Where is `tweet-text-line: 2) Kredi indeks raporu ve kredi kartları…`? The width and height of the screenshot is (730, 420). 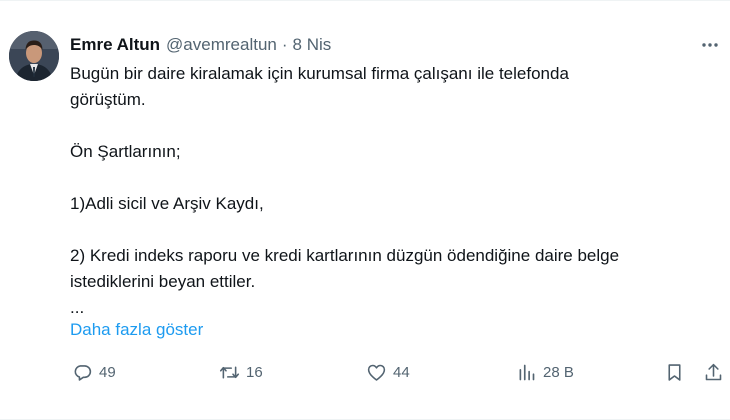 tweet-text-line: 2) Kredi indeks raporu ve kredi kartları… is located at coordinates (345, 255).